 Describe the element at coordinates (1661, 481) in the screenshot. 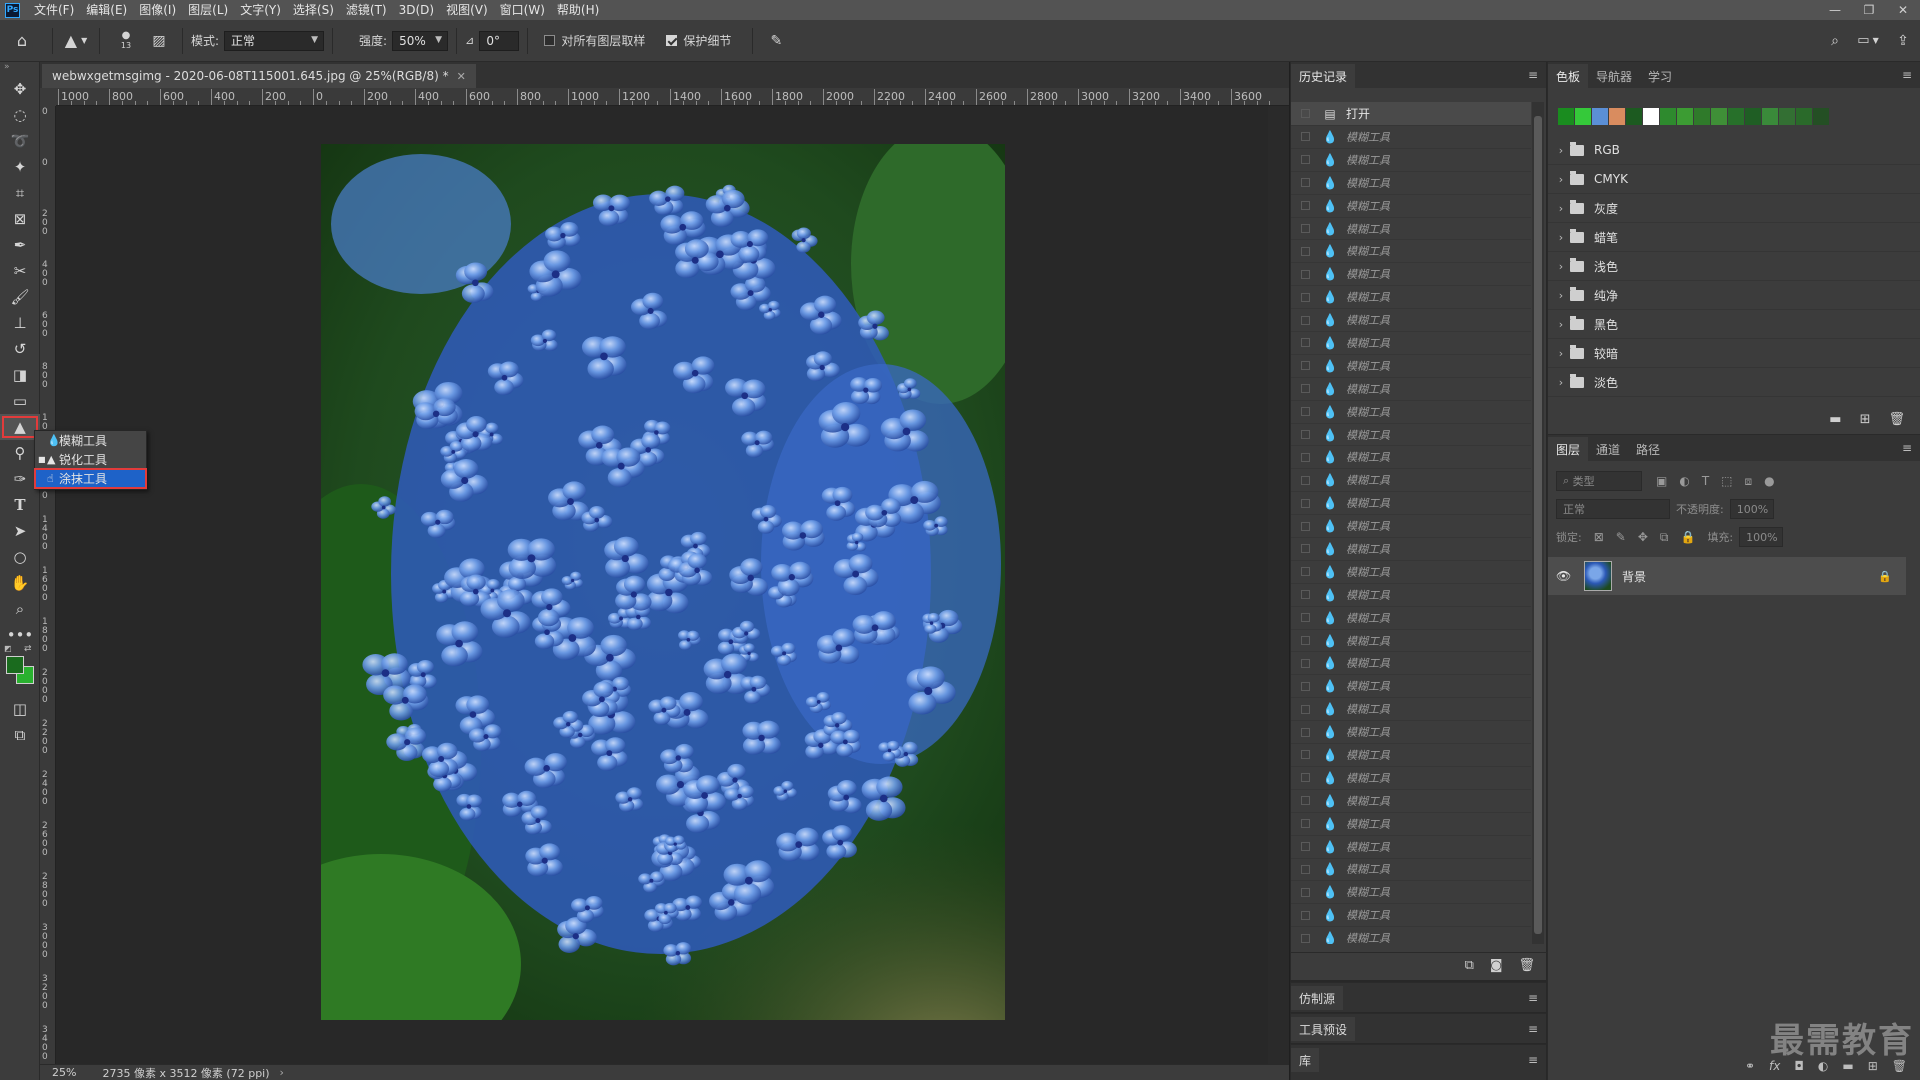

I see `pixel-filter-icon: ▣` at that location.